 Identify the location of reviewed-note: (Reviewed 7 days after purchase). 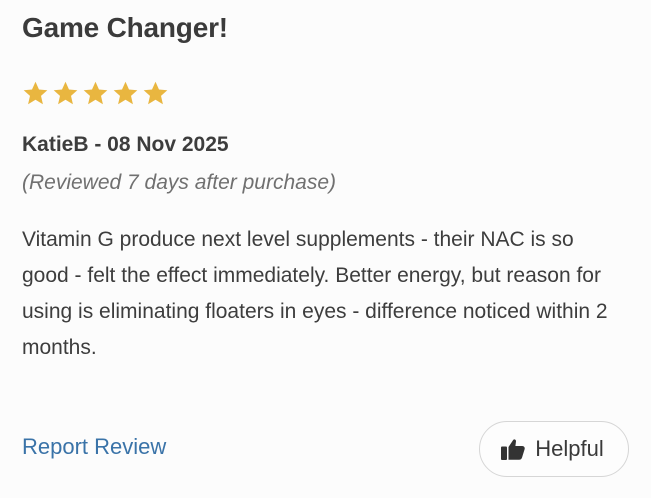
(179, 182).